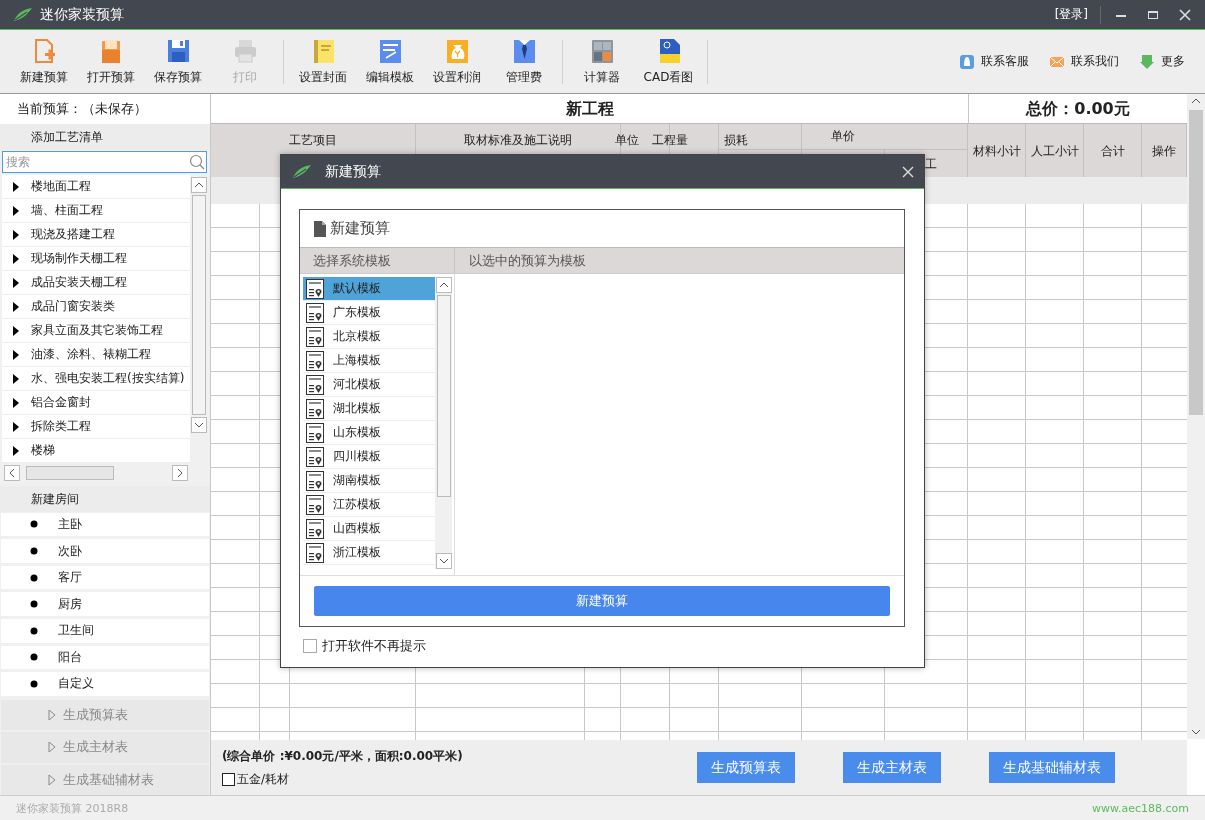  Describe the element at coordinates (369, 313) in the screenshot. I see `template-item: 广东模板` at that location.